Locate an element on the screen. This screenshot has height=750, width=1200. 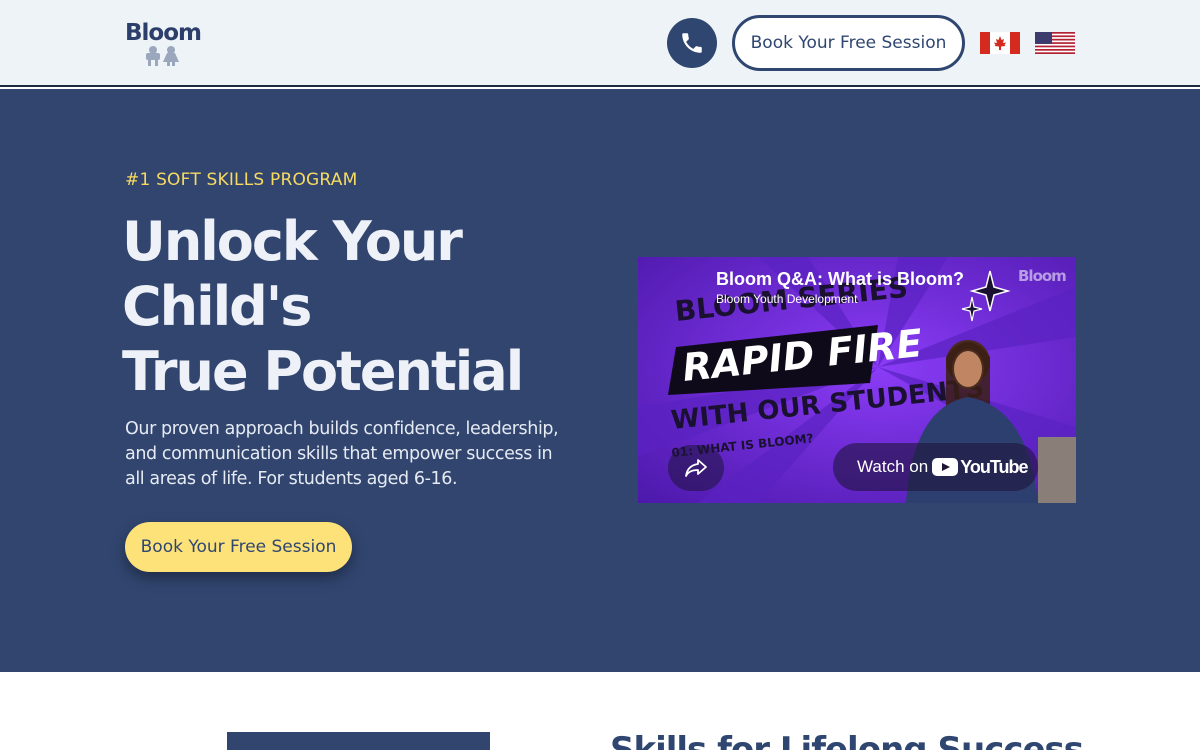
share-button is located at coordinates (696, 468).